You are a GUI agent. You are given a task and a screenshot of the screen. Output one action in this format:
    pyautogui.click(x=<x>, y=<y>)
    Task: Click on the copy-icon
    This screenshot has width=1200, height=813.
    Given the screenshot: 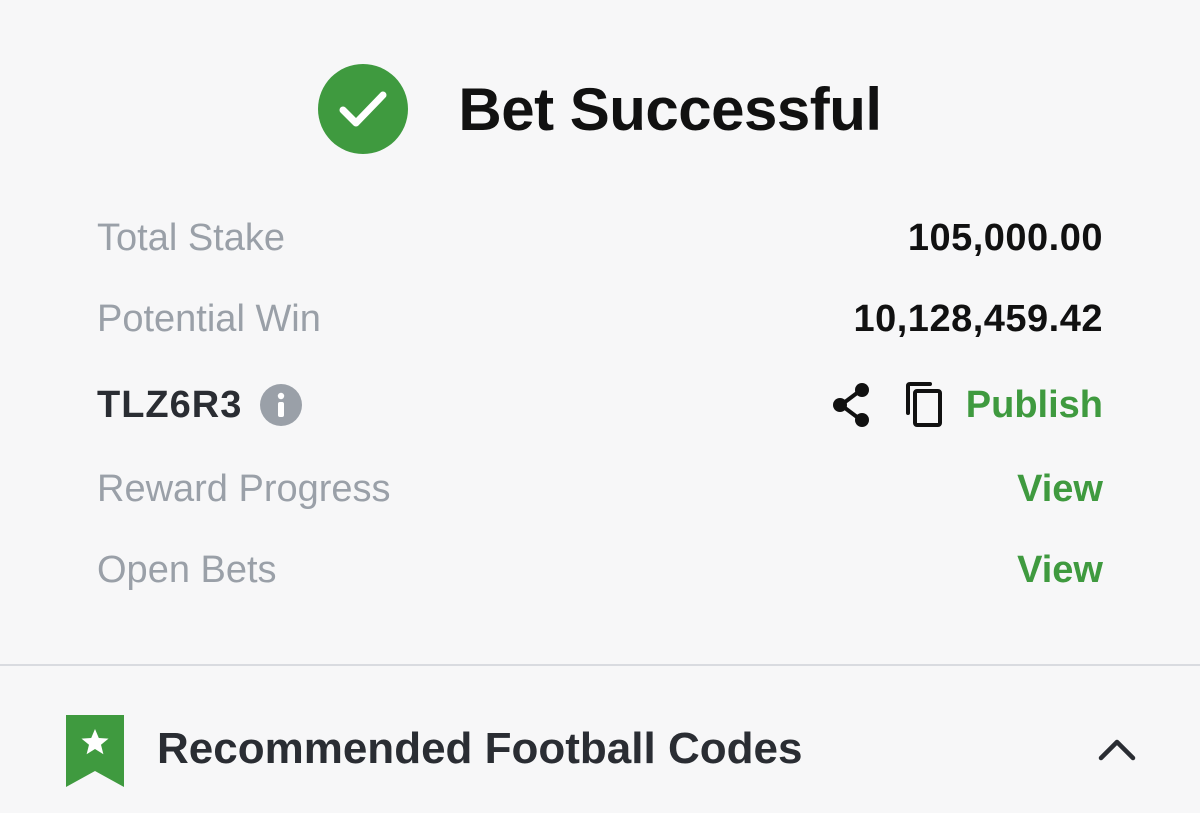 What is the action you would take?
    pyautogui.click(x=924, y=405)
    